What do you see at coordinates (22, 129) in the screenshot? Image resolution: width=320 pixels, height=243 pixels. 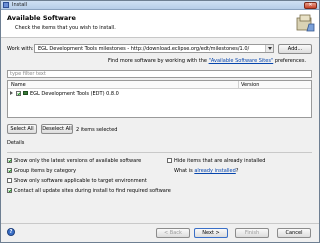 I see `select-all-button: Select All` at bounding box center [22, 129].